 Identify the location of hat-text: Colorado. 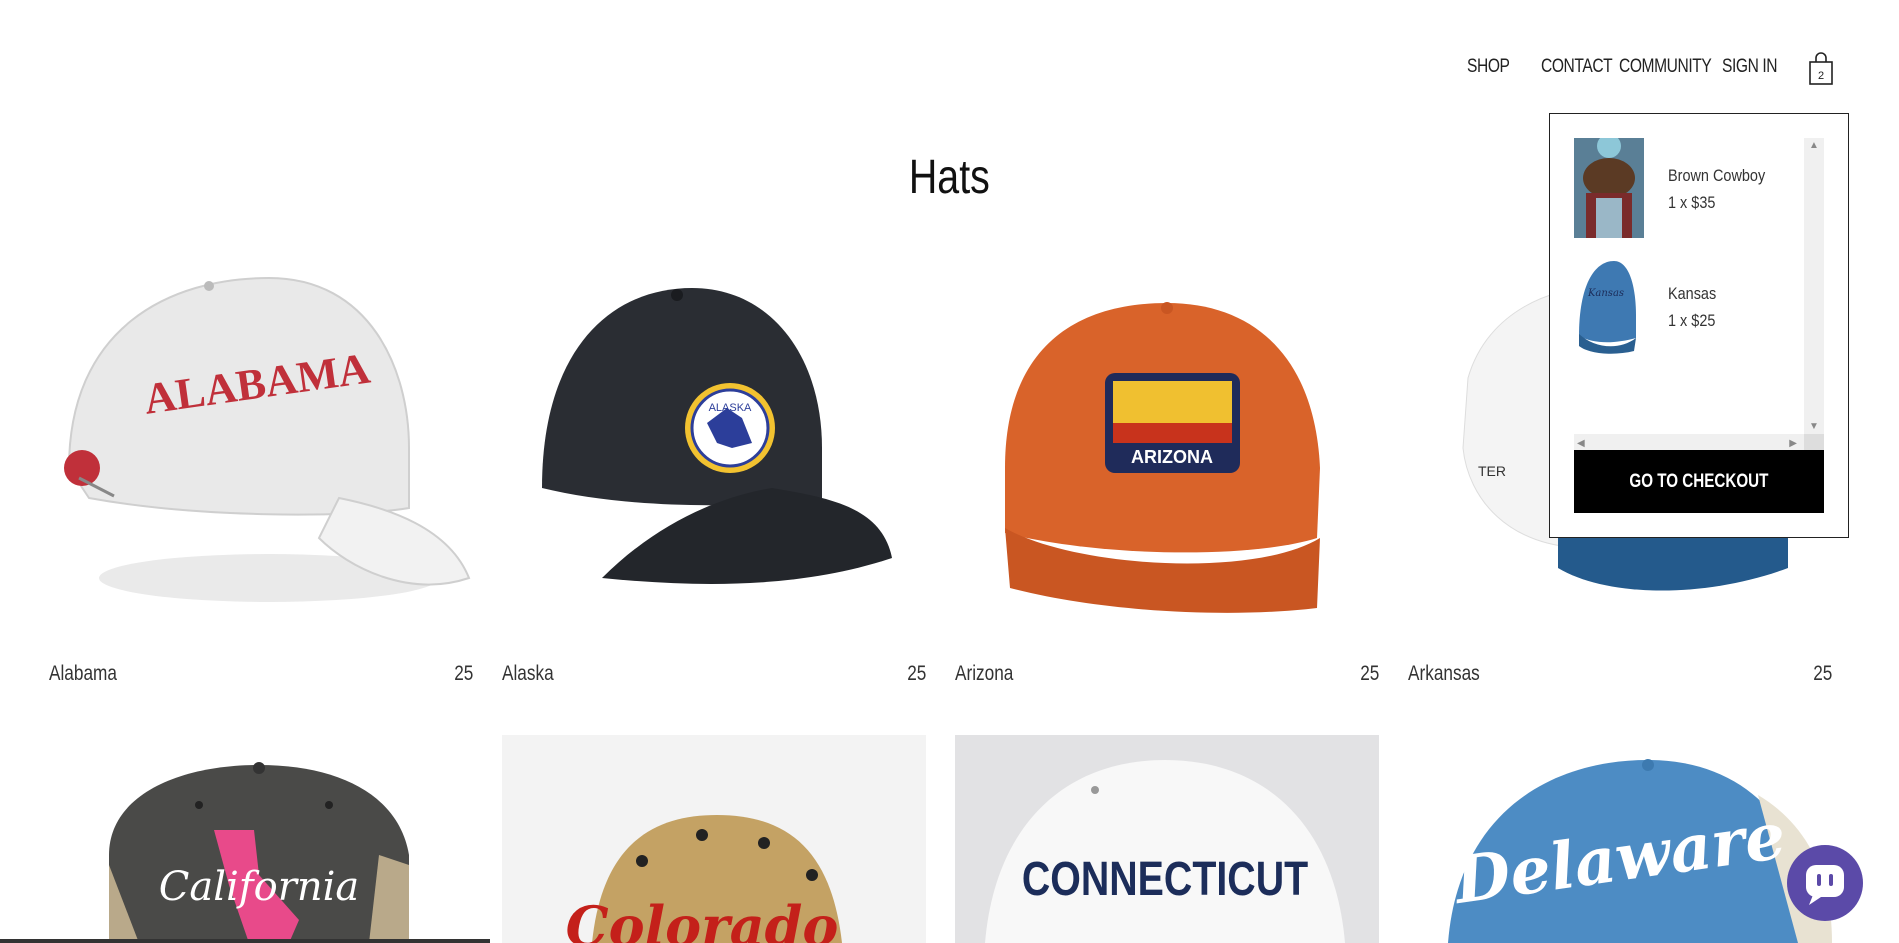
(702, 918).